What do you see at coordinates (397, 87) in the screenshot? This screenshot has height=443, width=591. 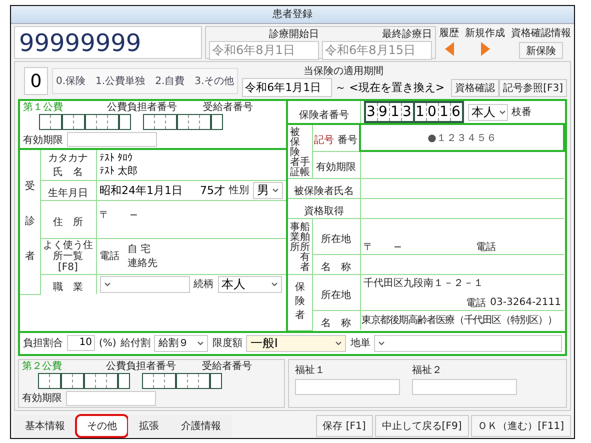 I see `period-end-text: <現在を置き換え>` at bounding box center [397, 87].